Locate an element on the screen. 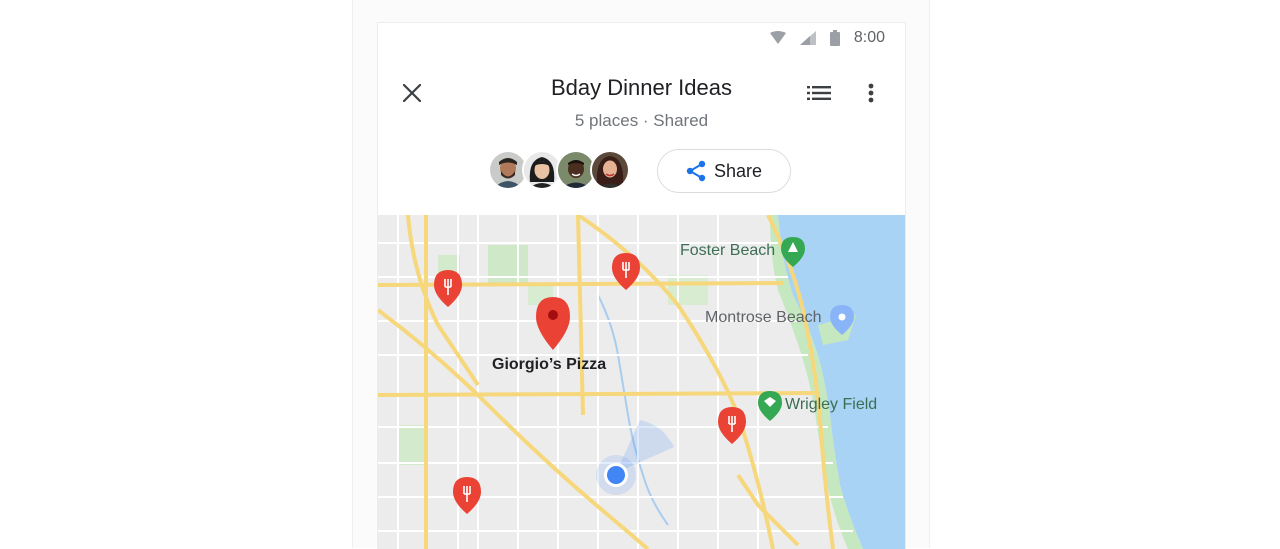 This screenshot has height=549, width=1280. share-button: Share is located at coordinates (724, 171).